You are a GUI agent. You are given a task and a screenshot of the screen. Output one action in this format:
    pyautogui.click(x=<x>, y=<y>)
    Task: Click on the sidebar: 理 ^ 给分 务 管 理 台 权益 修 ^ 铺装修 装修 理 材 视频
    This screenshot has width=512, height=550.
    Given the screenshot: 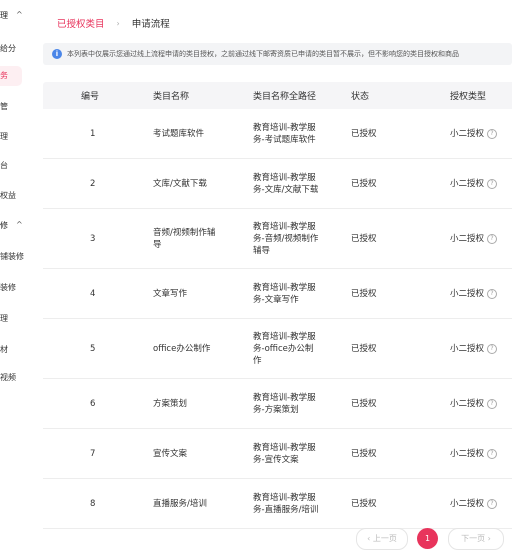 What is the action you would take?
    pyautogui.click(x=17, y=275)
    